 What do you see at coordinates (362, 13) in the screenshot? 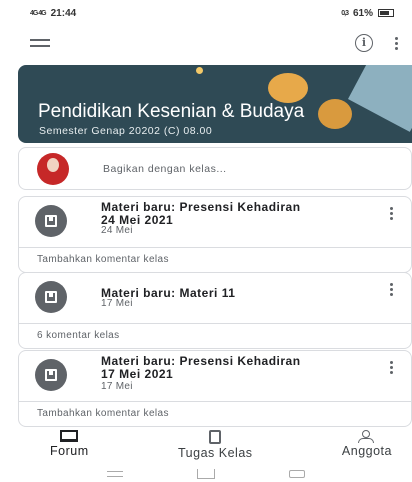
I see `battery-percent: 61%` at bounding box center [362, 13].